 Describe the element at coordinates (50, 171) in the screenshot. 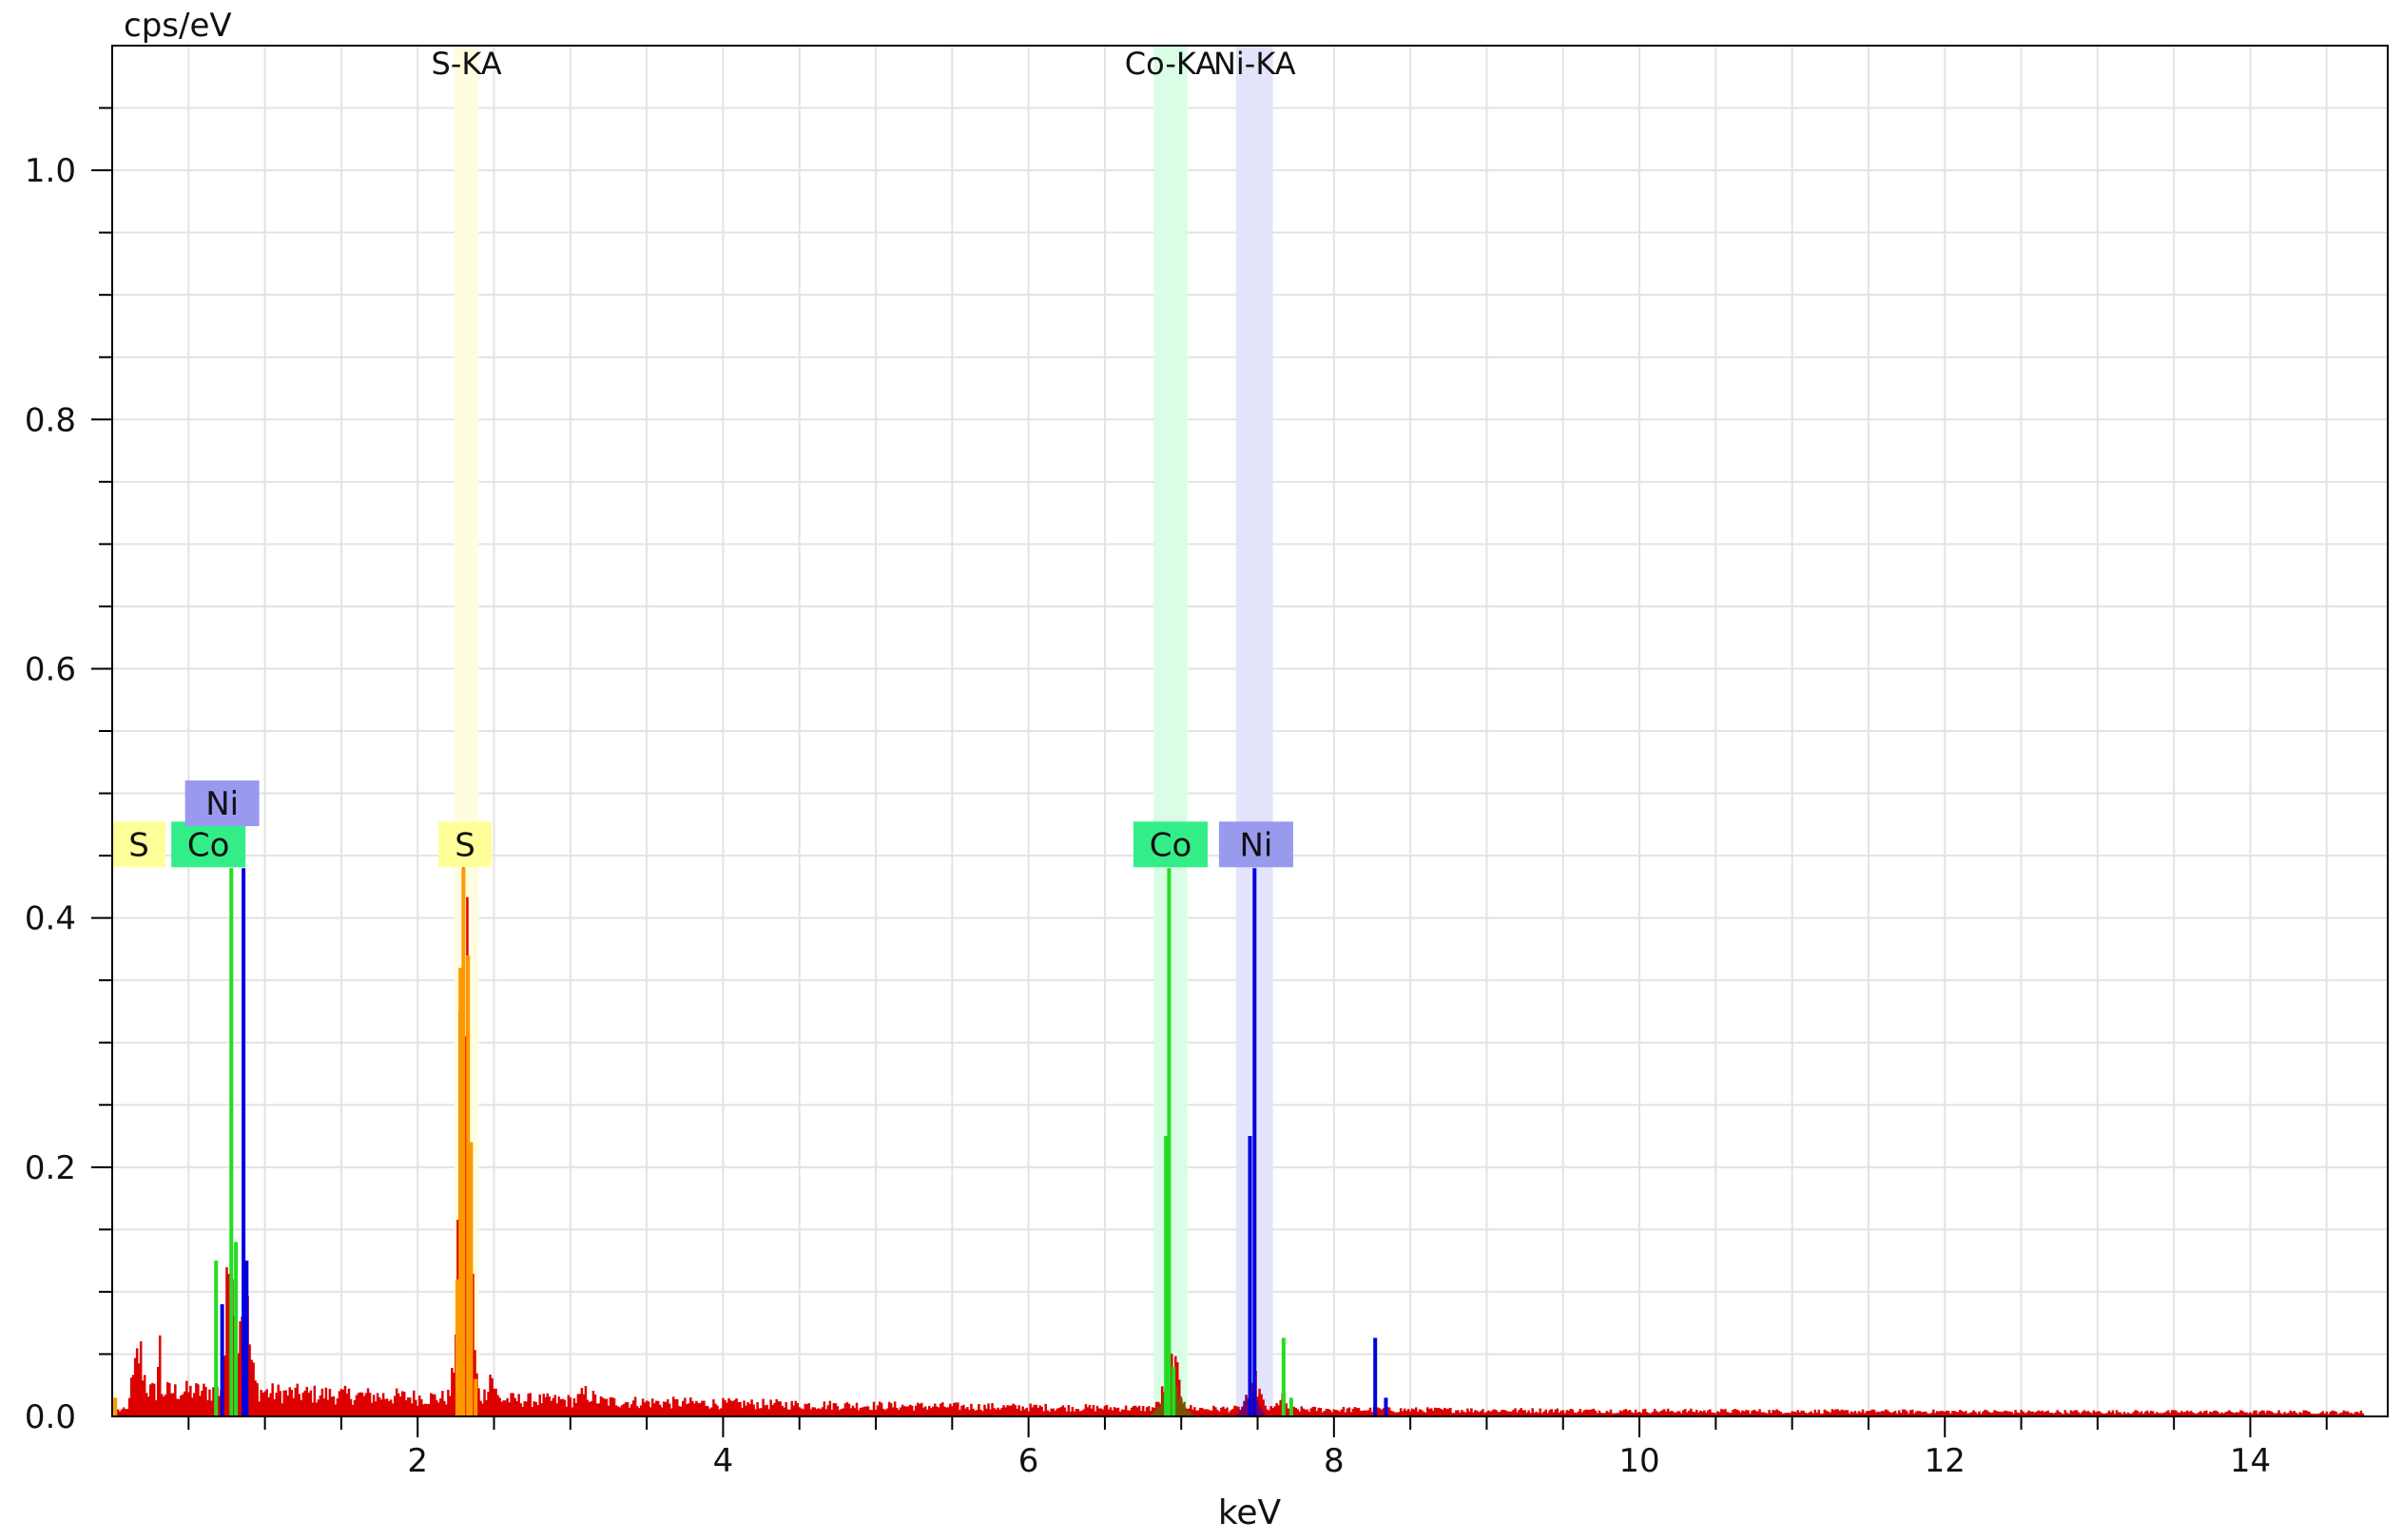

I see `y-tick-label: 1.0` at that location.